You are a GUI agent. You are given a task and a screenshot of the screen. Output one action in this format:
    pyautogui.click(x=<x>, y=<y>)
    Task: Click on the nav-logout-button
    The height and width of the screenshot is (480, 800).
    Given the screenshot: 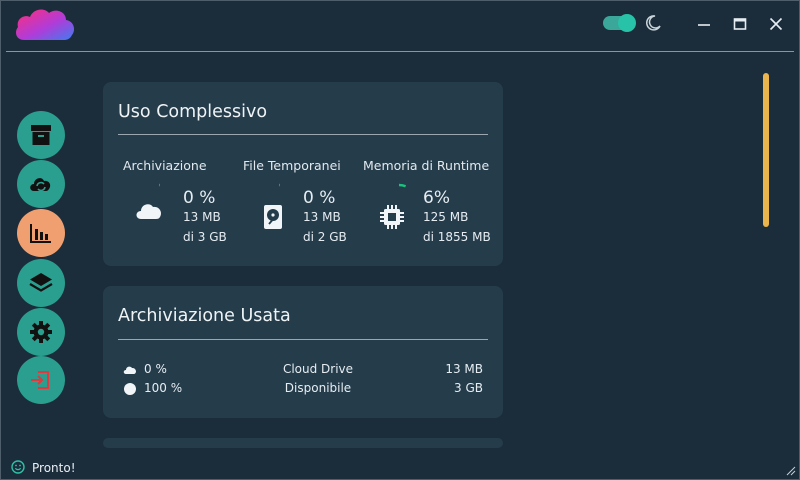 What is the action you would take?
    pyautogui.click(x=41, y=380)
    